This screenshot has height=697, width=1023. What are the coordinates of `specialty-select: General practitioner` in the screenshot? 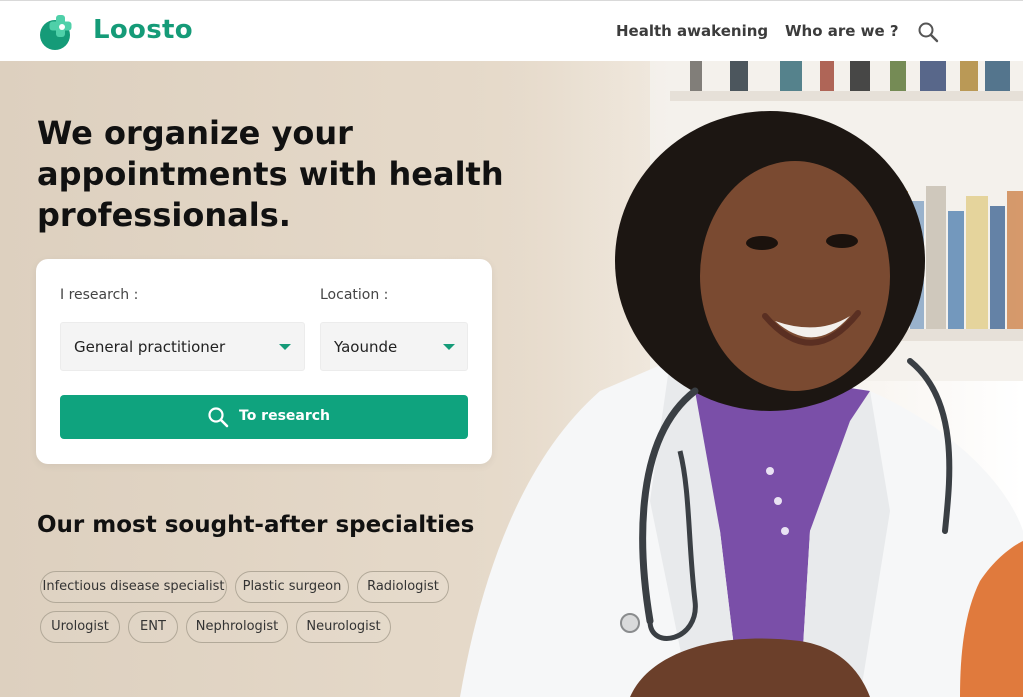 It's located at (182, 346).